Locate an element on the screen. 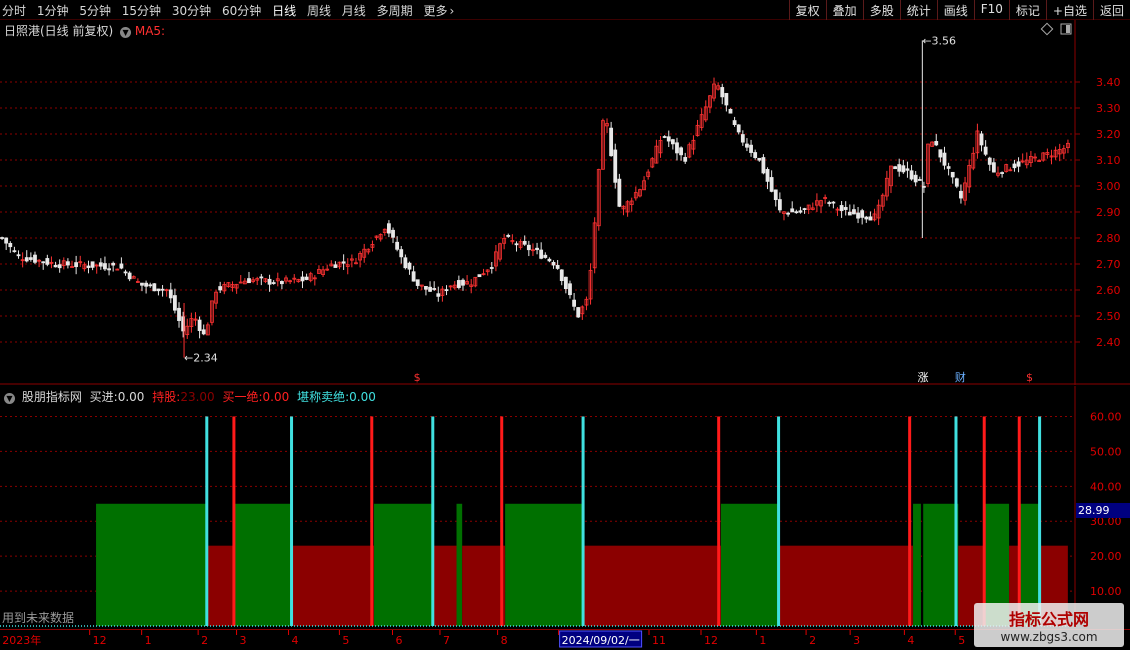  date-axis-label: 12 is located at coordinates (100, 640).